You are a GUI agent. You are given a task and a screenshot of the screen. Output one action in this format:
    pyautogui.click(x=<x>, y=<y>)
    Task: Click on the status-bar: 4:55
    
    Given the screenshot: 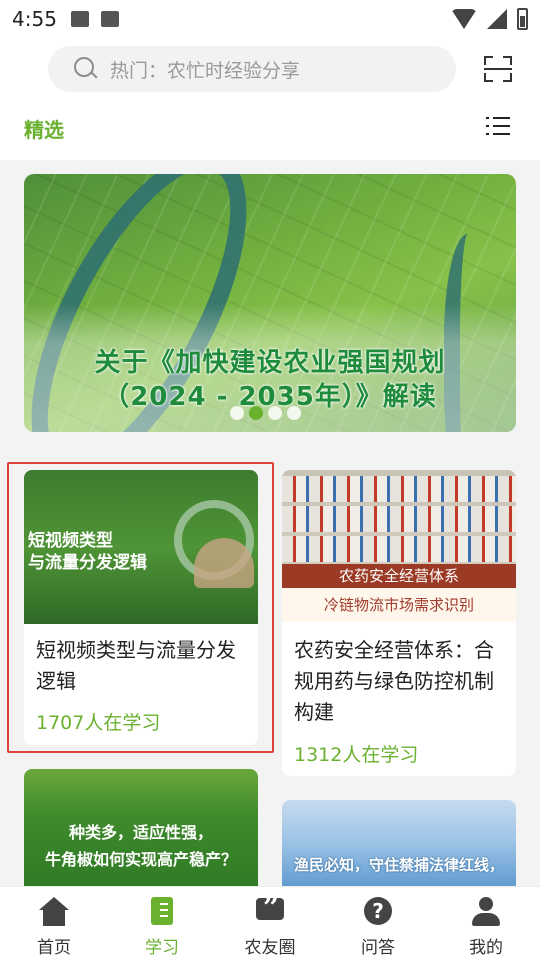 What is the action you would take?
    pyautogui.click(x=270, y=19)
    